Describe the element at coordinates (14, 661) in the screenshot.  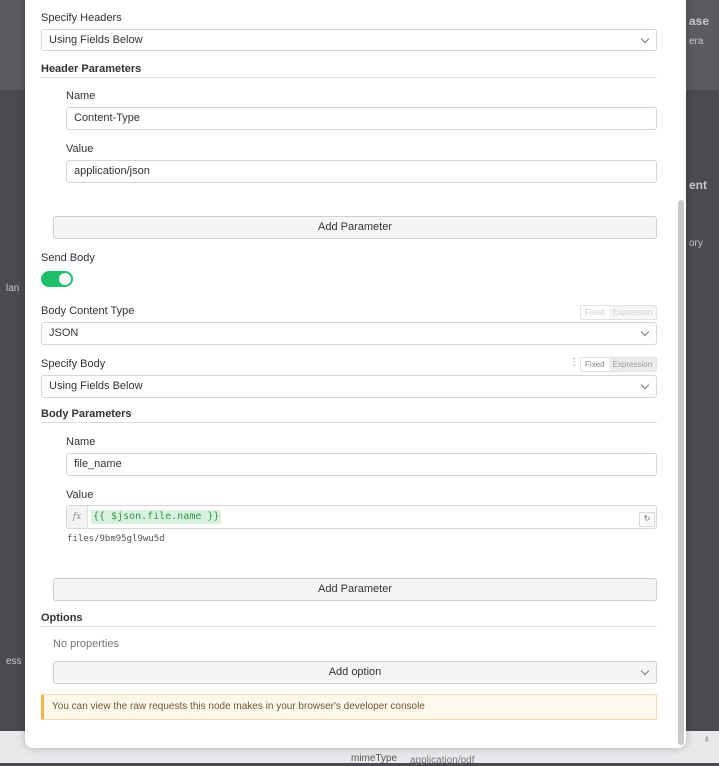
I see `background-snippet: ess` at that location.